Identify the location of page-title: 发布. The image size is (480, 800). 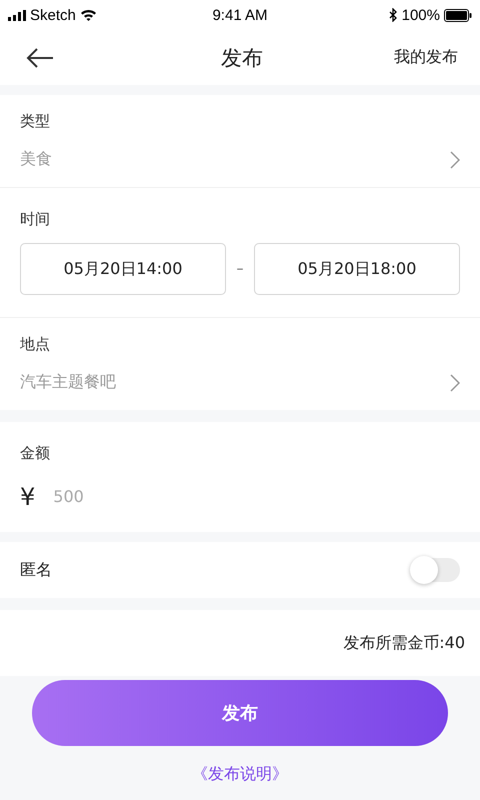
(242, 58).